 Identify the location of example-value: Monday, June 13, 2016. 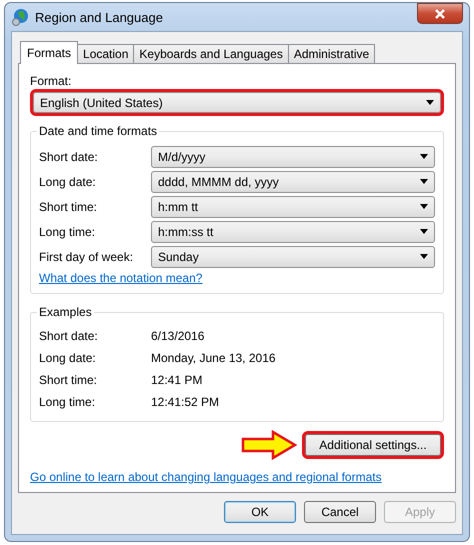
(214, 358).